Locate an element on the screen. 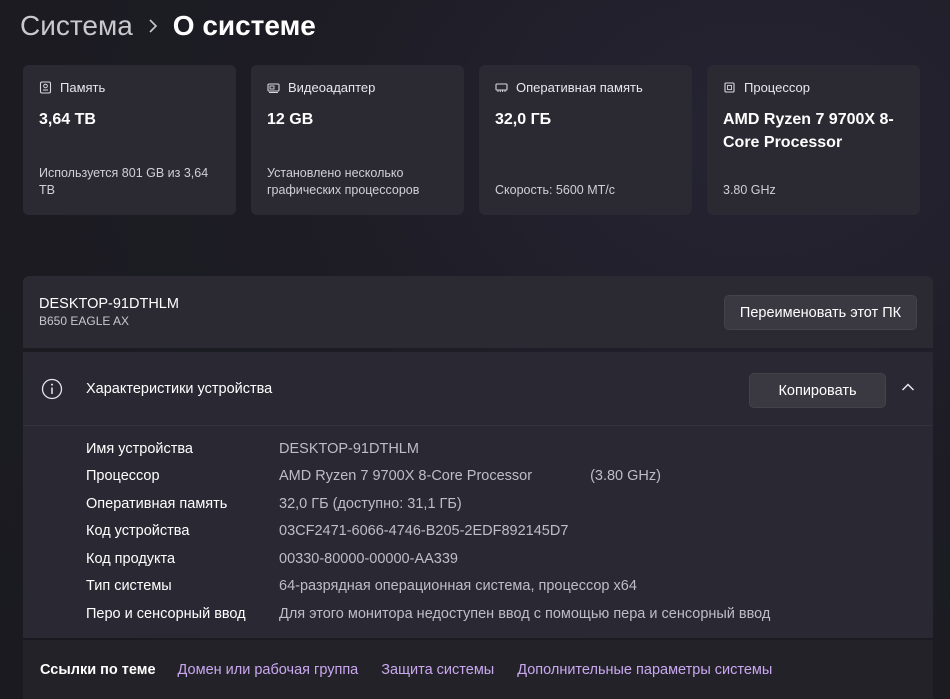 Image resolution: width=950 pixels, height=699 pixels. card-storage-sub: Используется 801 GB из 3,64 TB is located at coordinates (124, 181).